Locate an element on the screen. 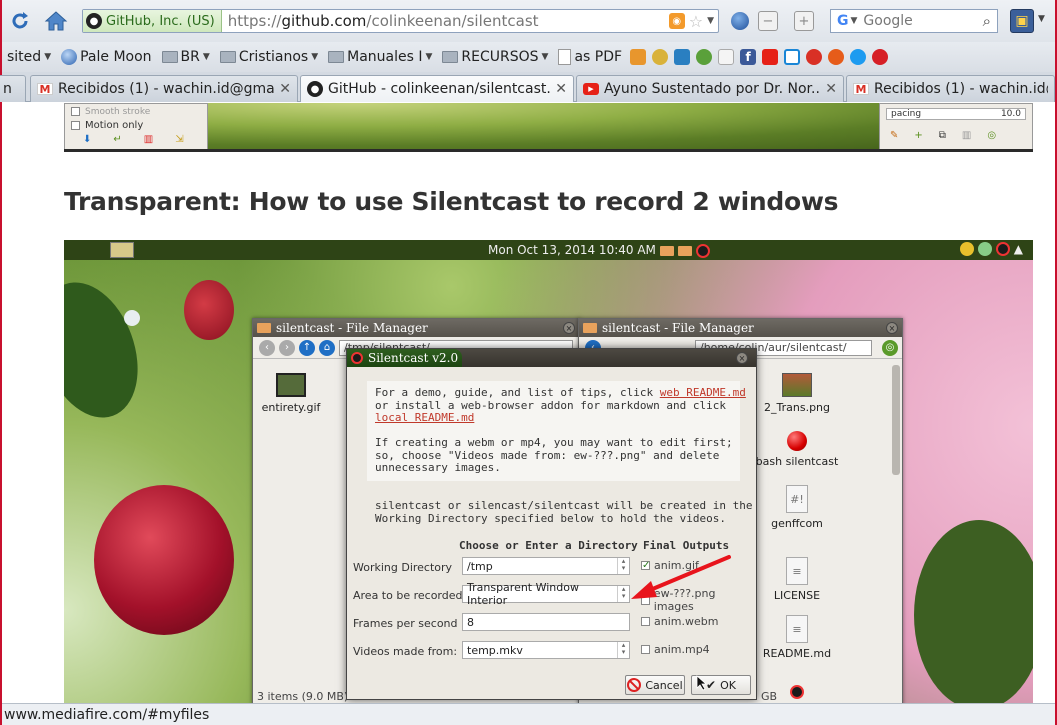 The height and width of the screenshot is (725, 1057). bookmark-star-icon: ☆ is located at coordinates (696, 21).